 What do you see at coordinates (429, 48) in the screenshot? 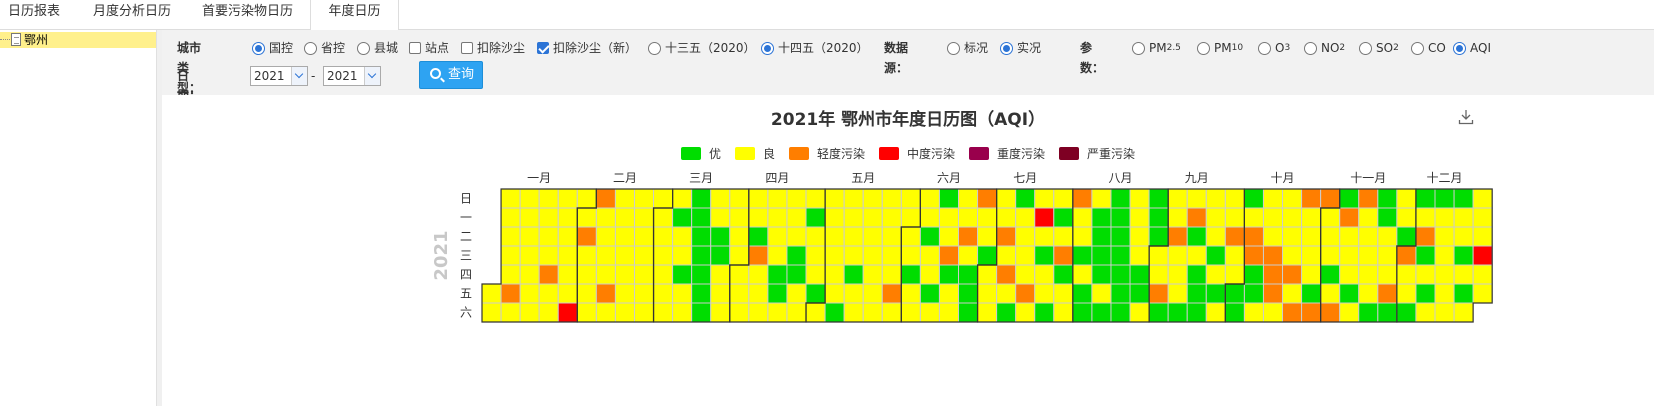
I see `station-checkbox: 站点` at bounding box center [429, 48].